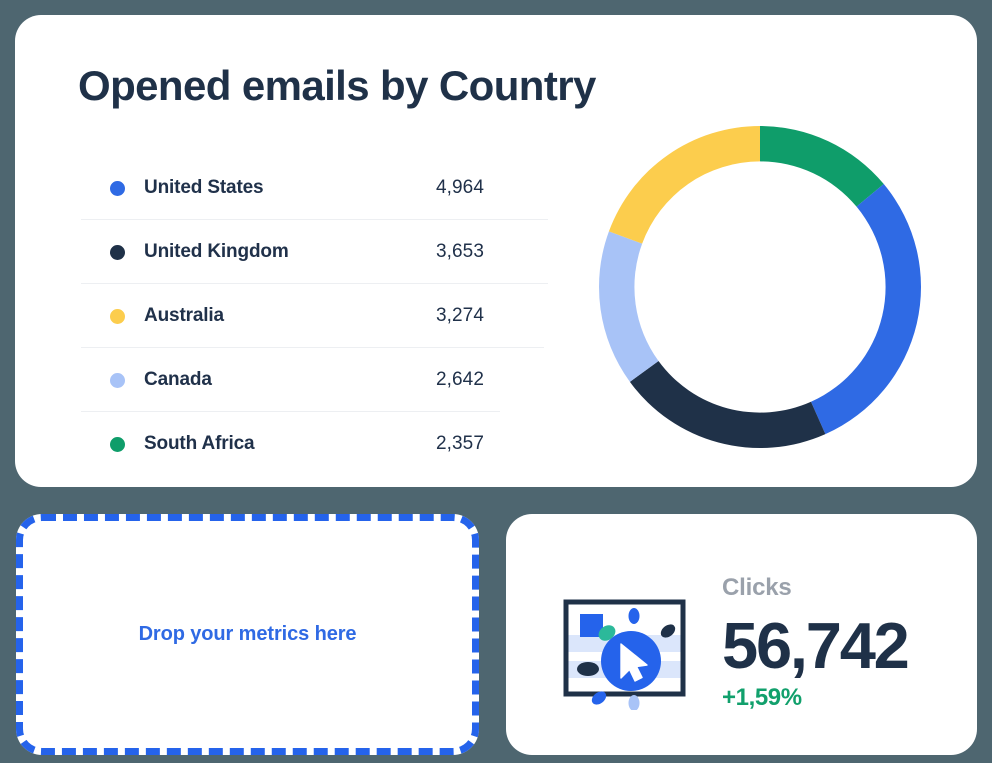 This screenshot has height=763, width=992. I want to click on table-row: United States 4,964, so click(313, 188).